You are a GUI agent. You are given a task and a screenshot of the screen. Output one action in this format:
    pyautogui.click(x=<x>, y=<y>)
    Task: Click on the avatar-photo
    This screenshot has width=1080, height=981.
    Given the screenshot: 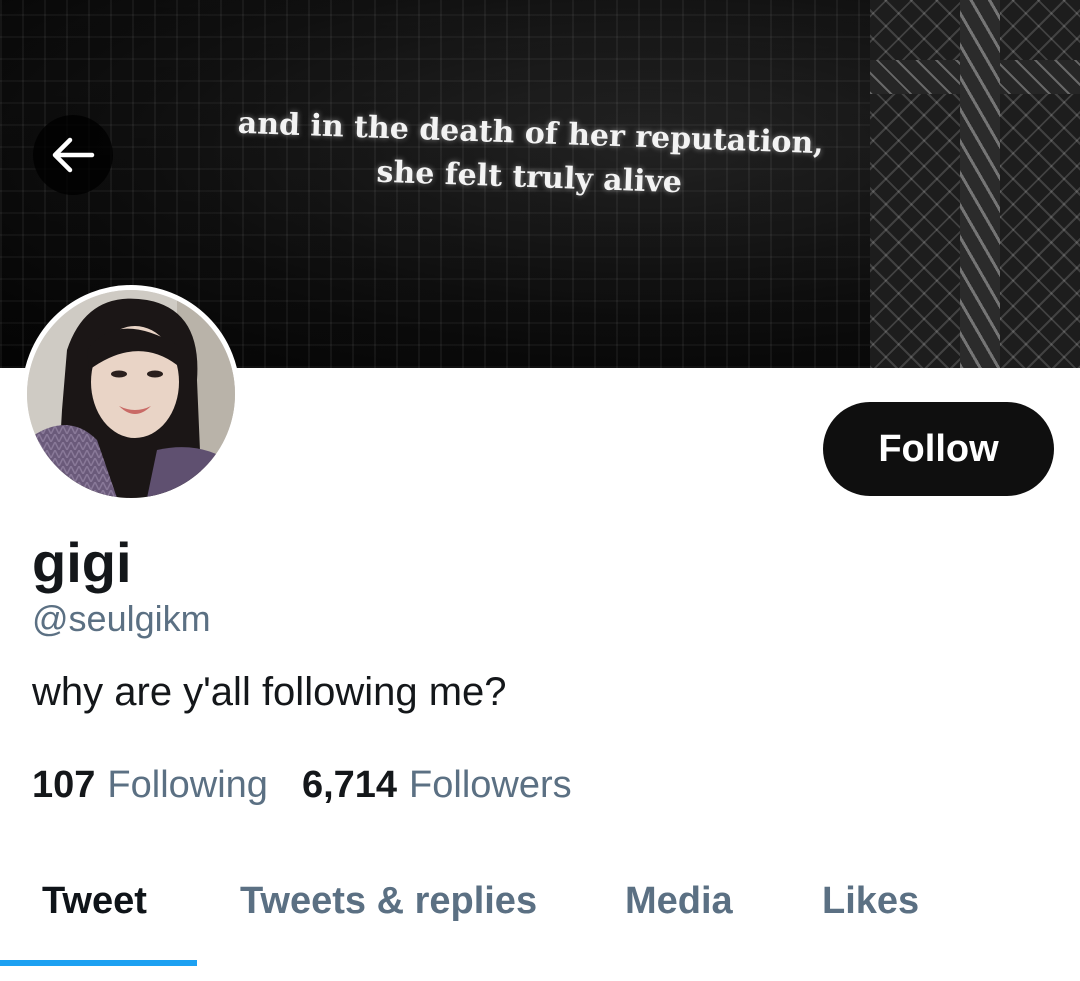 What is the action you would take?
    pyautogui.click(x=131, y=394)
    